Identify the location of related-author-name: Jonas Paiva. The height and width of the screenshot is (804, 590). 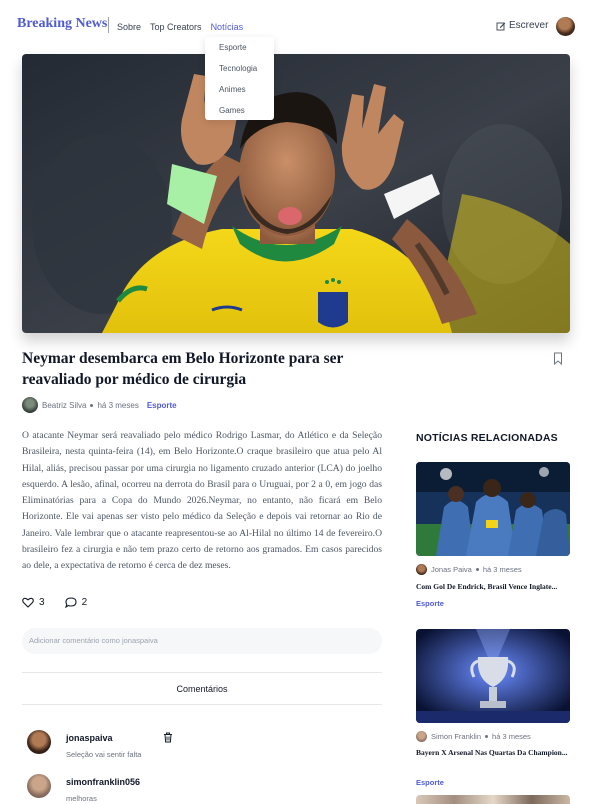
(451, 569).